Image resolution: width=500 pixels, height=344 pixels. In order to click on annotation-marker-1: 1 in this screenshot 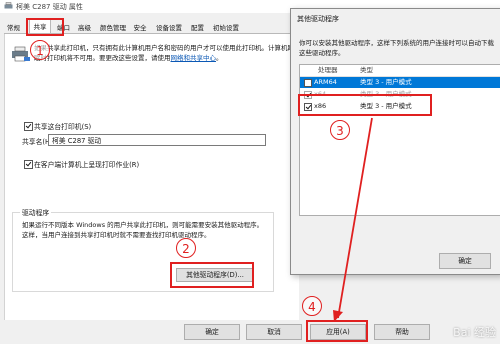, I will do `click(40, 50)`.